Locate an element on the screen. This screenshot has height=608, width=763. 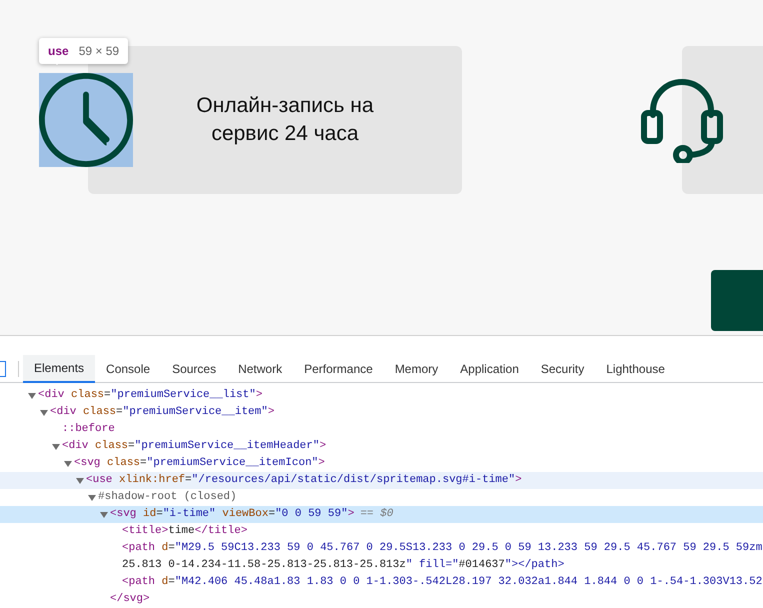
devtools-tab: Console is located at coordinates (128, 368).